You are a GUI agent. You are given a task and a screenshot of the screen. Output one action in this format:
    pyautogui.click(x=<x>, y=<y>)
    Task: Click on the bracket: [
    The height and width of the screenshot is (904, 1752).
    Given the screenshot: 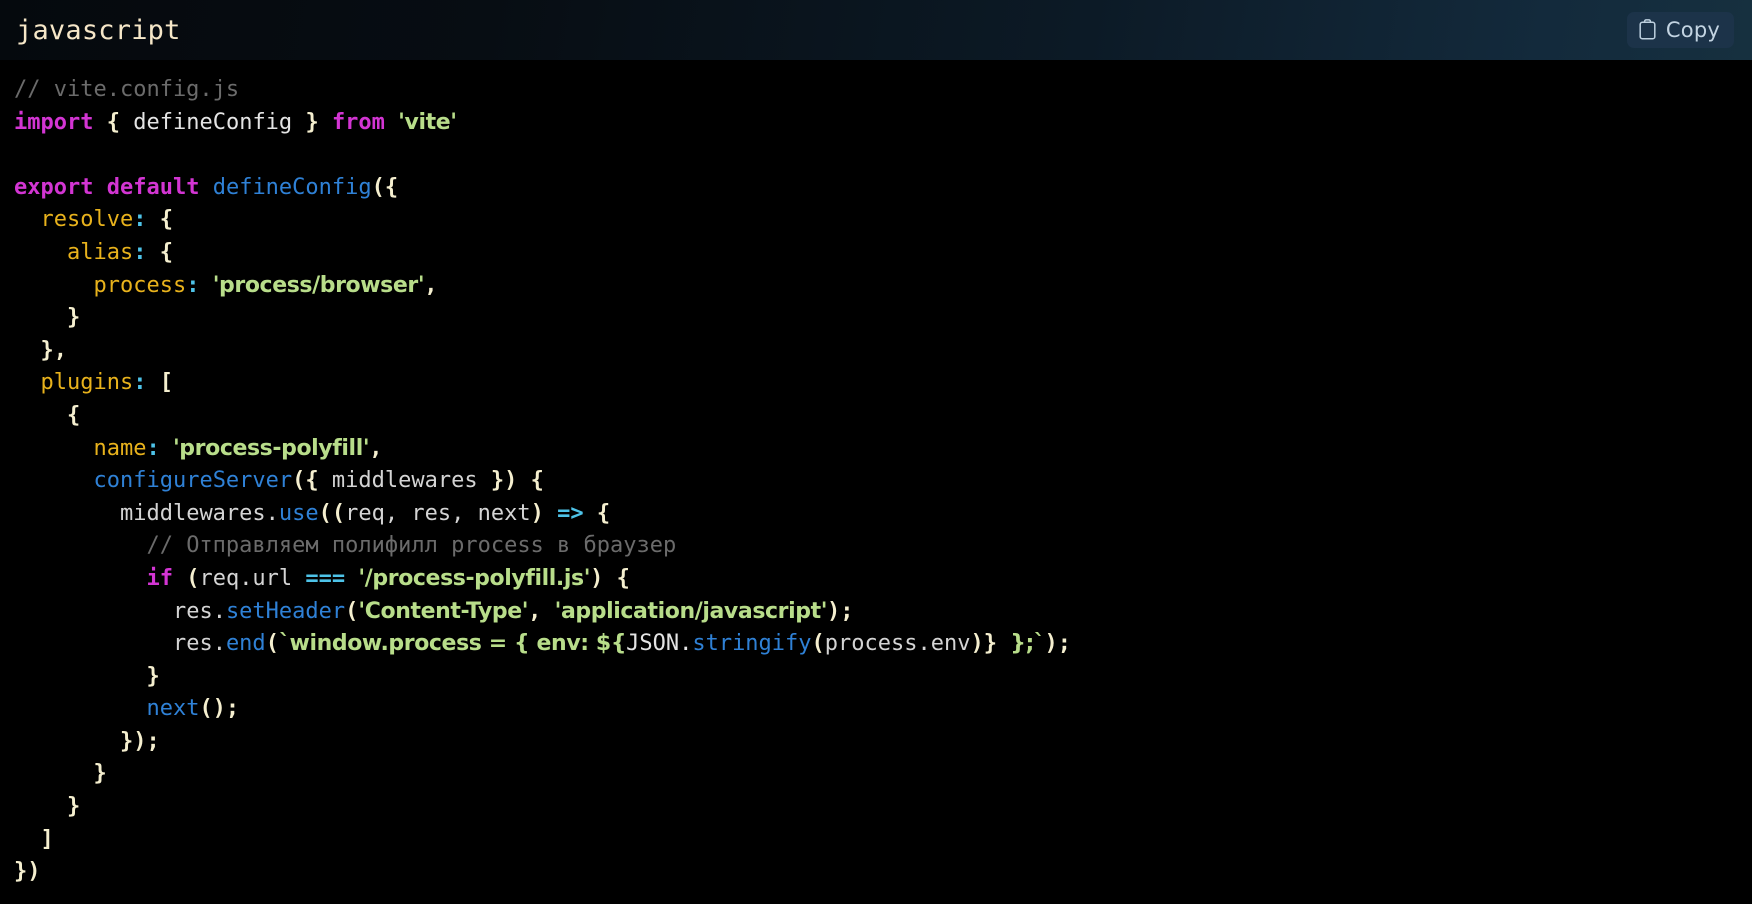 What is the action you would take?
    pyautogui.click(x=166, y=383)
    